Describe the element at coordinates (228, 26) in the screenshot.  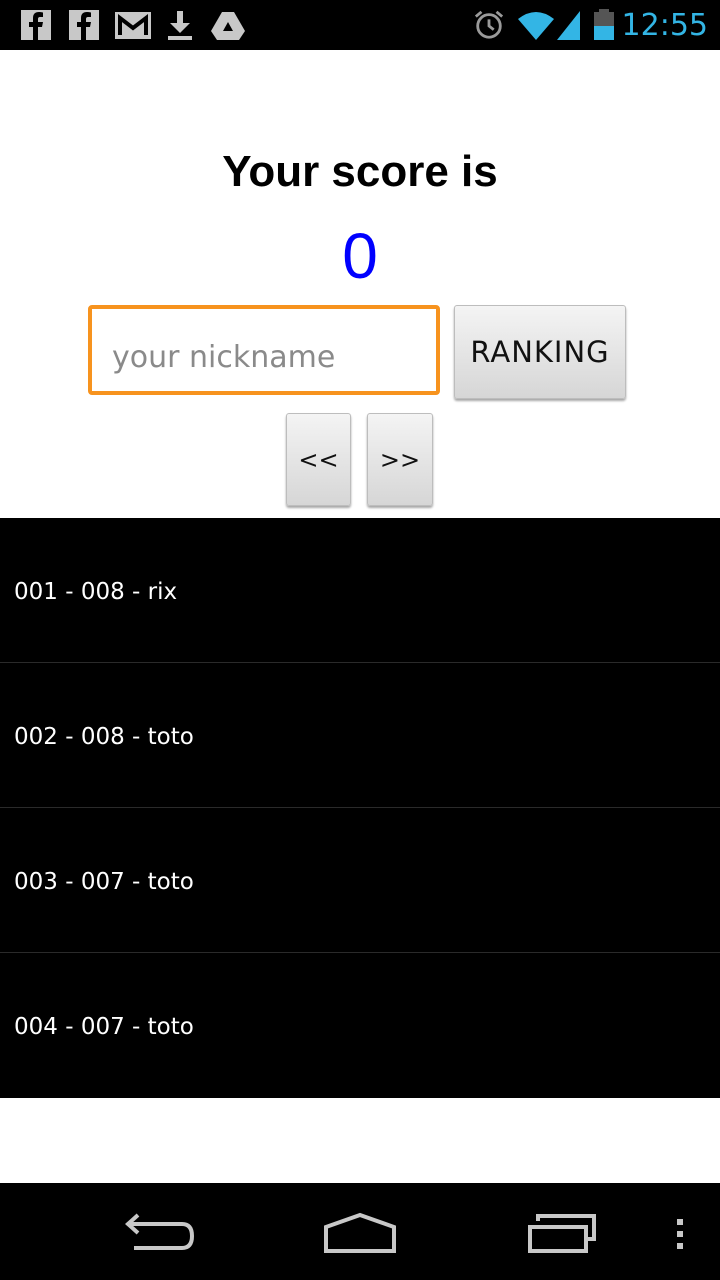
I see `drive-icon` at that location.